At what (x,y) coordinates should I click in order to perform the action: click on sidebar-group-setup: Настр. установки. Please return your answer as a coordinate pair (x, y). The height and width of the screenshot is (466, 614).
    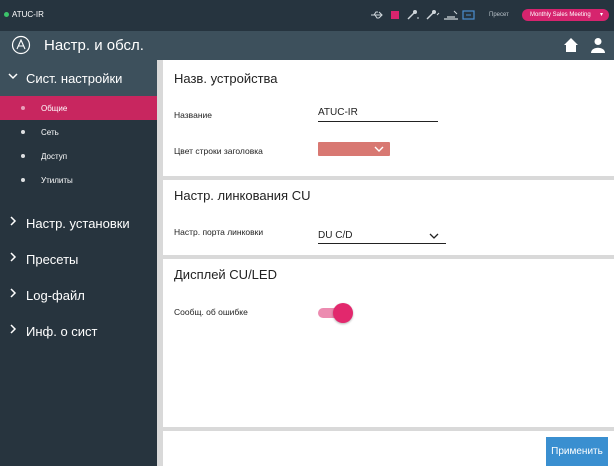
    Looking at the image, I should click on (78, 223).